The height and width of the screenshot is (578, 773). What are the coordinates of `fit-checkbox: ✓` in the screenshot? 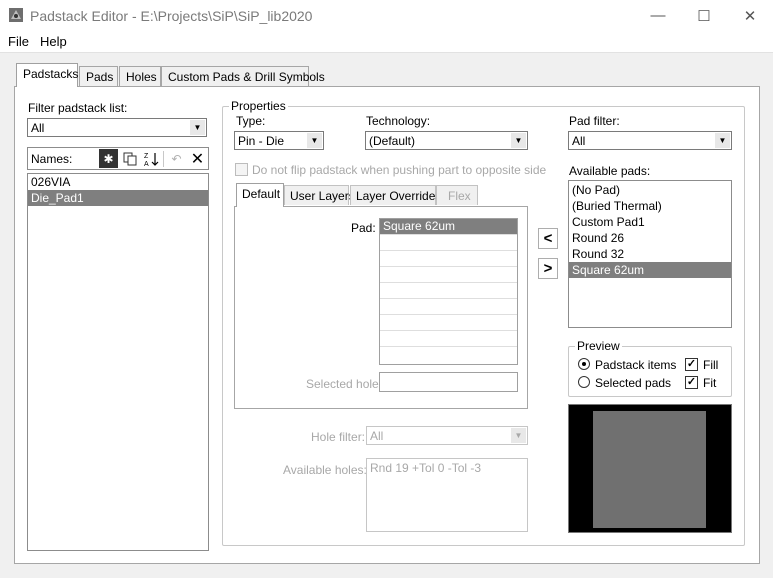 It's located at (691, 382).